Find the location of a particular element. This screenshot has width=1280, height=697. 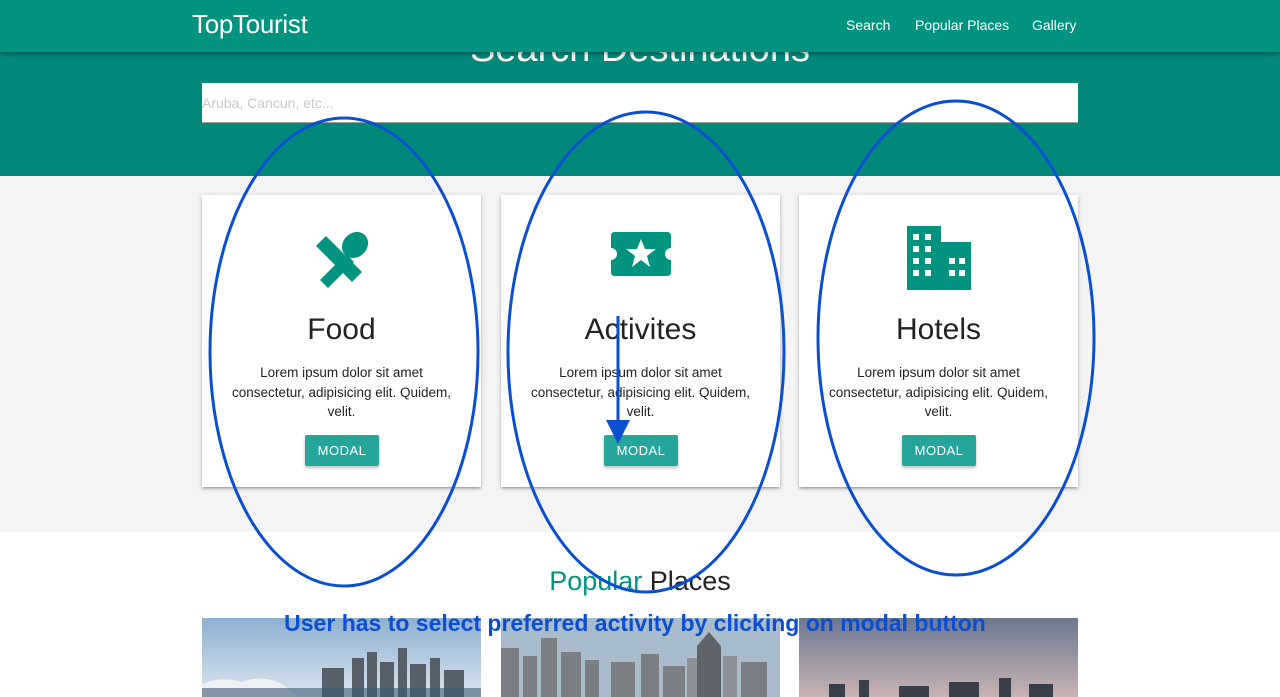

card-title: Activites is located at coordinates (640, 329).